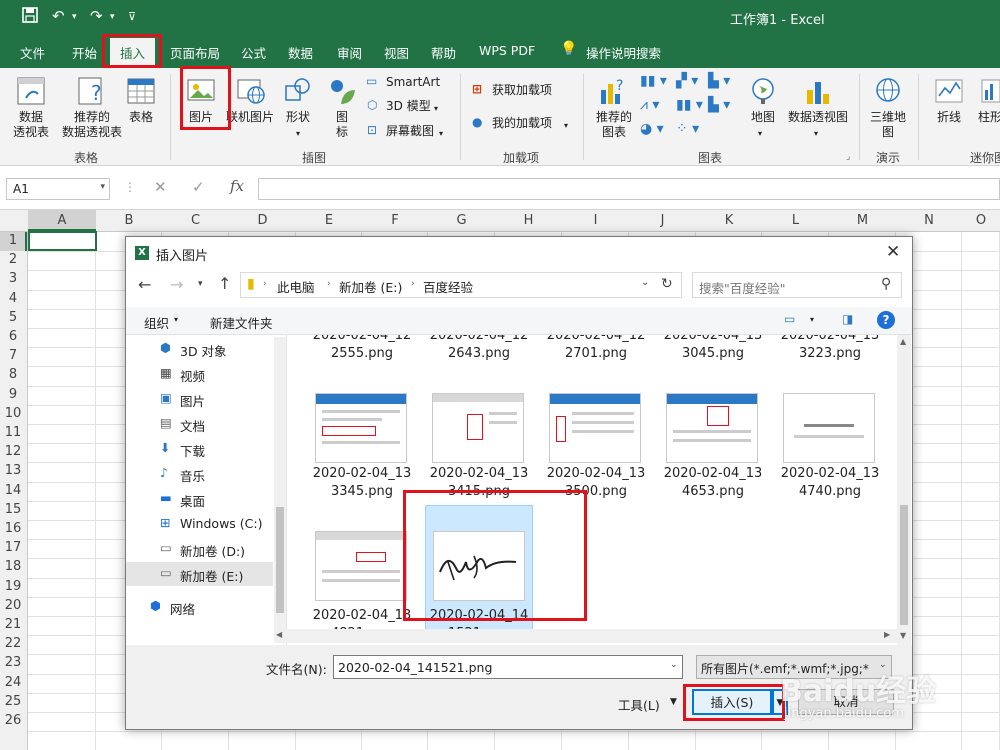 The height and width of the screenshot is (750, 1000). I want to click on search-placeholder: 搜索"百度经验", so click(742, 288).